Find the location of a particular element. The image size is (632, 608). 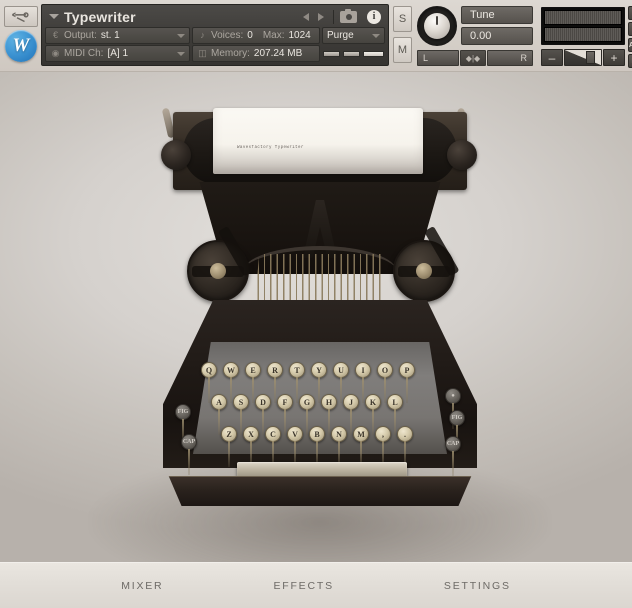

paper-text: Wavesfactory Typewriter is located at coordinates (270, 148).